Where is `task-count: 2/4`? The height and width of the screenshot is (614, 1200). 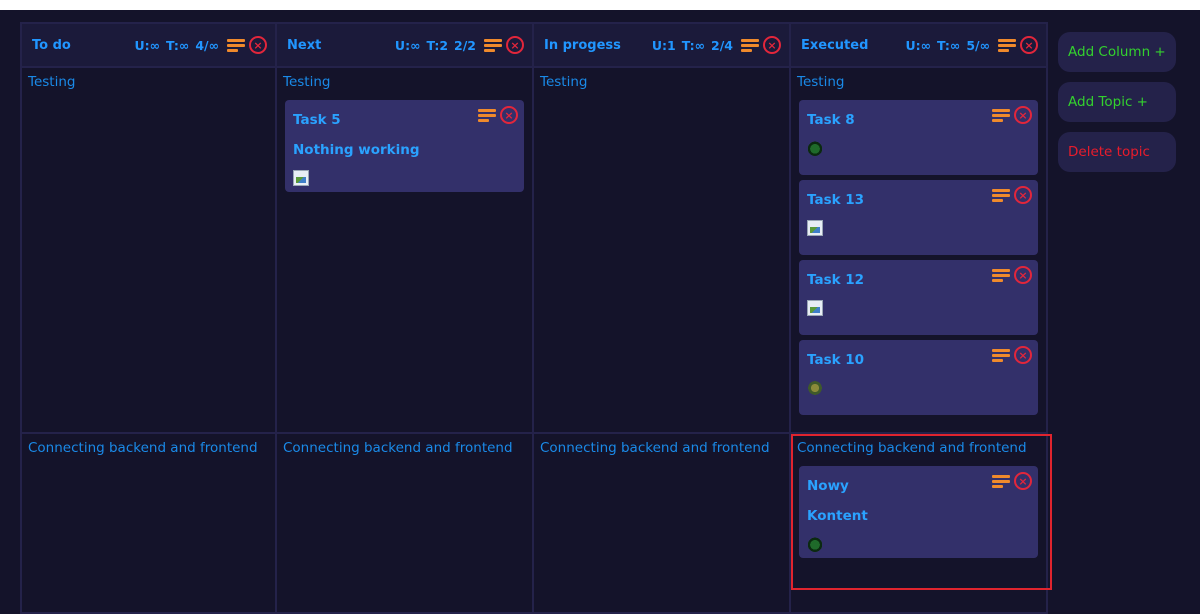
task-count: 2/4 is located at coordinates (722, 45).